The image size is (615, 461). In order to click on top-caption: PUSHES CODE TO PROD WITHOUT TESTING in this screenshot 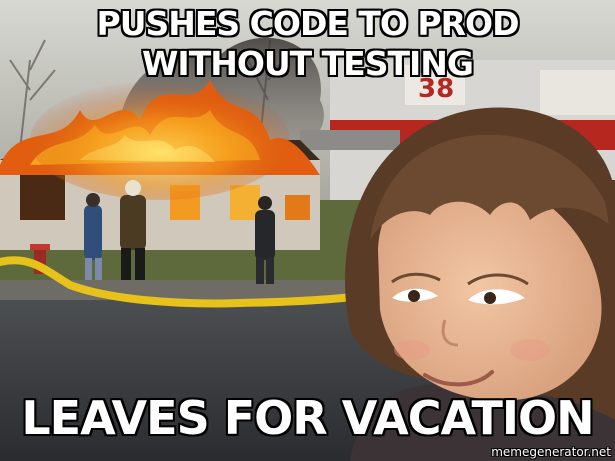, I will do `click(308, 43)`.